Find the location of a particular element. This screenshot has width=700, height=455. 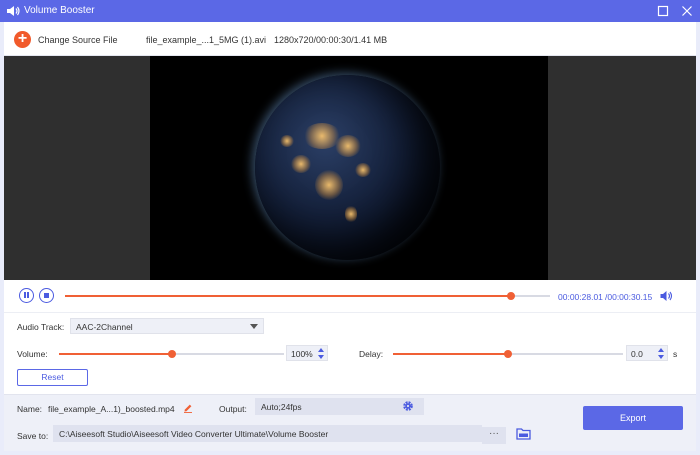

edit-icon is located at coordinates (188, 408).